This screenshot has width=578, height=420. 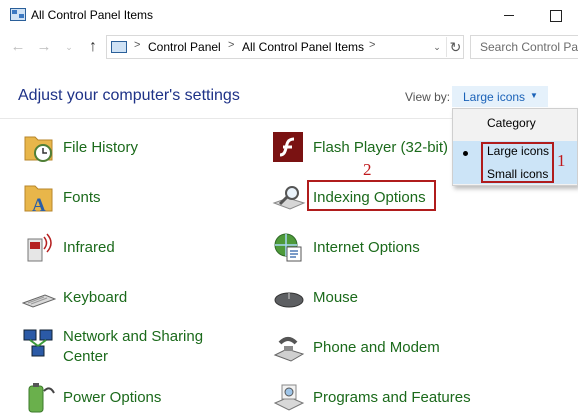 I want to click on annotation-step-1: 1, so click(x=561, y=160).